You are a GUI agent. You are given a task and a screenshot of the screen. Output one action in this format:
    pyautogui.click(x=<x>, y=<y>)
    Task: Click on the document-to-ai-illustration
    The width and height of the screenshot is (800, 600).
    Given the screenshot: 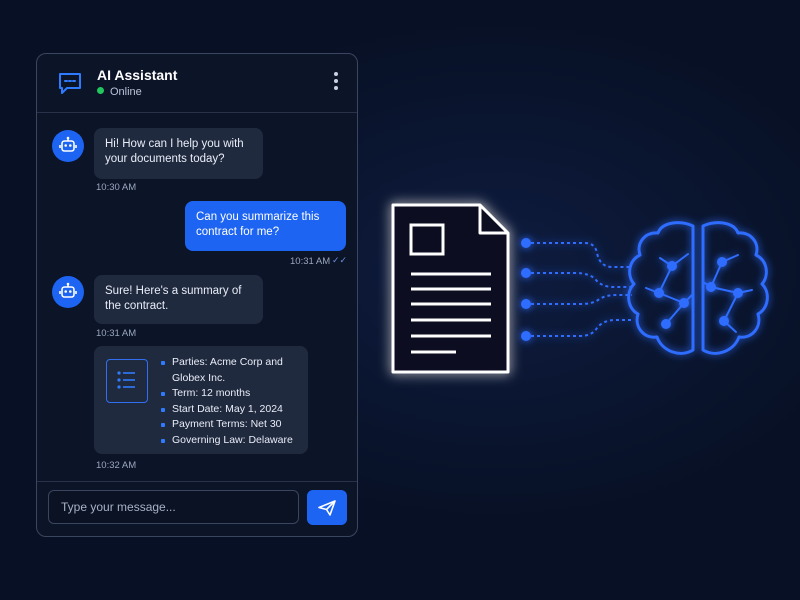 What is the action you would take?
    pyautogui.click(x=580, y=288)
    